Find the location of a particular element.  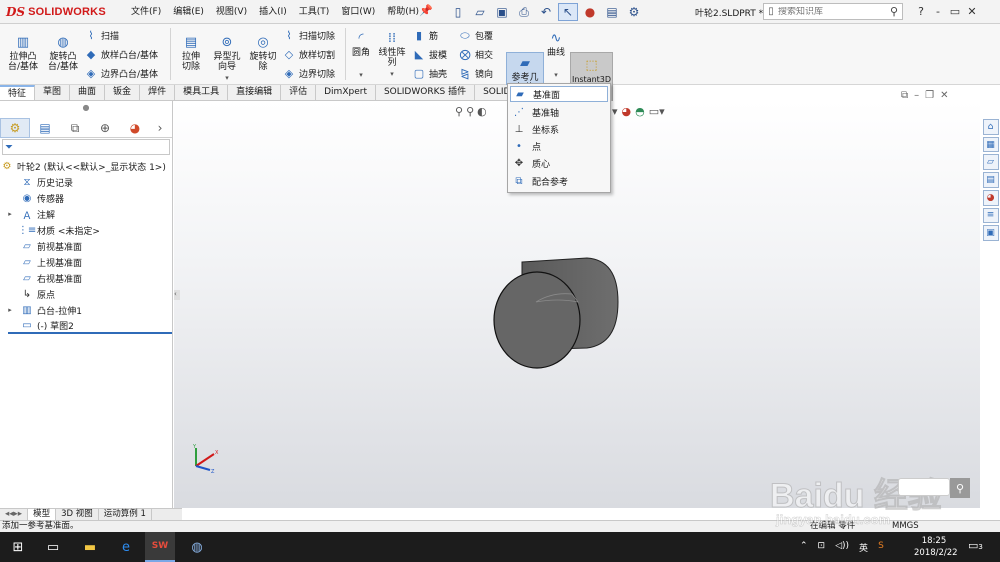

forum-icon: ▣ is located at coordinates (990, 233).